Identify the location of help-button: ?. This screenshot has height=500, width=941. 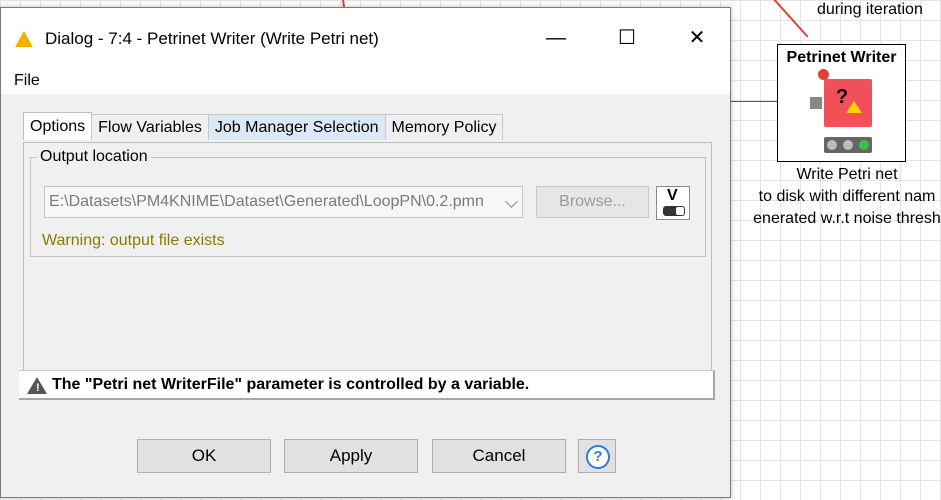
(597, 456).